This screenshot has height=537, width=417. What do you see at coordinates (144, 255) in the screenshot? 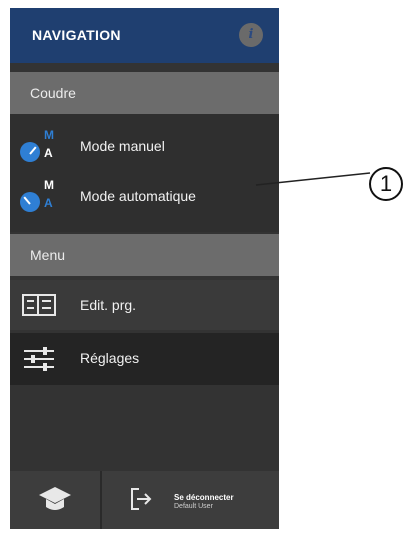
I see `section-header-menu: Menu` at bounding box center [144, 255].